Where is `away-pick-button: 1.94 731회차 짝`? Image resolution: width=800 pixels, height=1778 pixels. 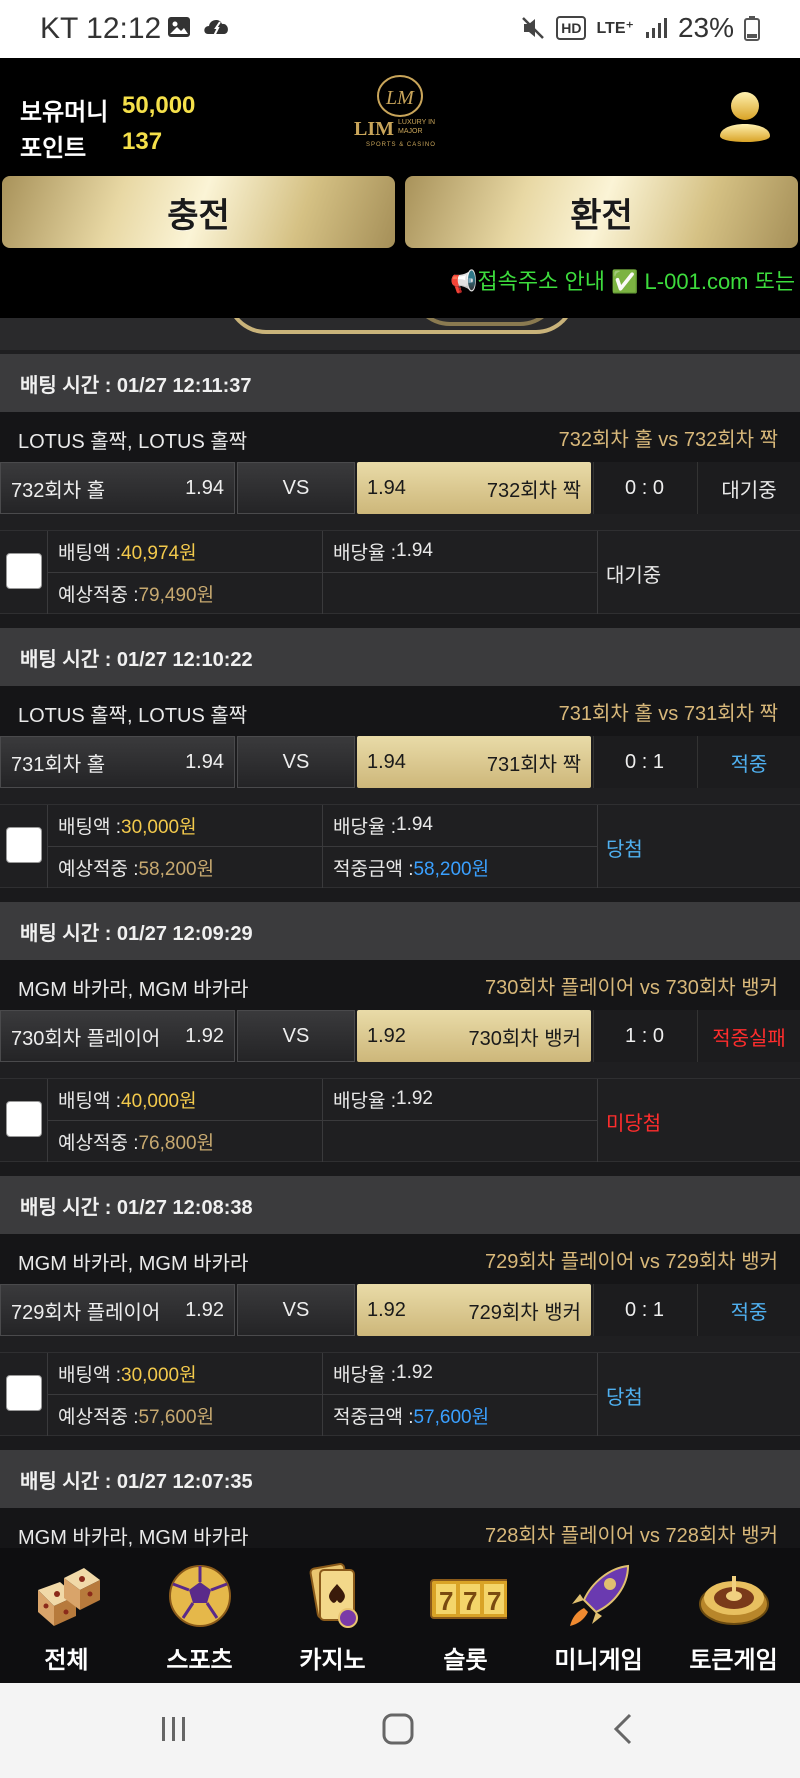 away-pick-button: 1.94 731회차 짝 is located at coordinates (474, 762).